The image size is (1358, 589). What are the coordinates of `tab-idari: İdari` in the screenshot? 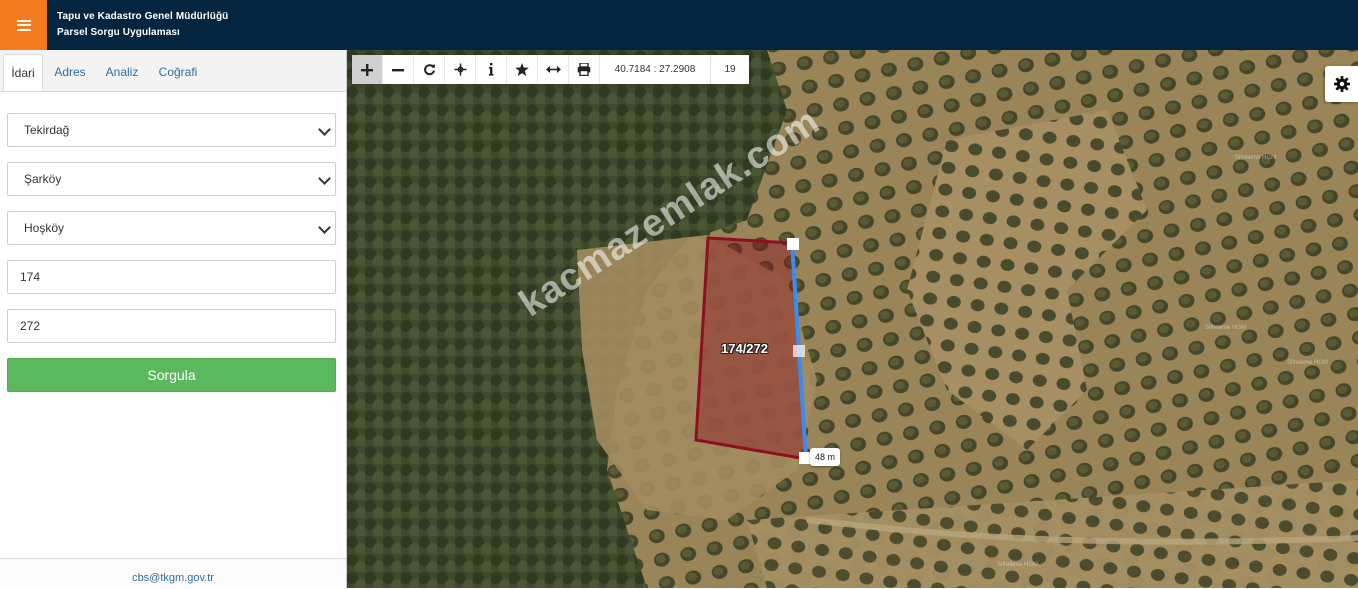 It's located at (23, 72).